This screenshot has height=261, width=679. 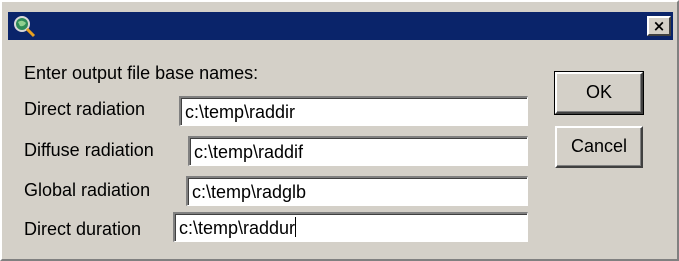 What do you see at coordinates (249, 152) in the screenshot?
I see `diffuse-radiation-value: c:\temp\raddif` at bounding box center [249, 152].